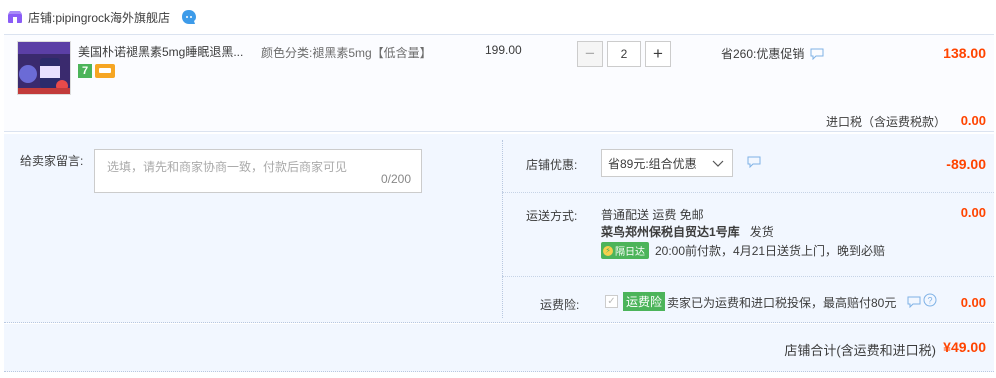 The width and height of the screenshot is (996, 378). What do you see at coordinates (499, 348) in the screenshot?
I see `shop-total-row: 店铺合计(含运费和进口税) ¥49.00` at bounding box center [499, 348].